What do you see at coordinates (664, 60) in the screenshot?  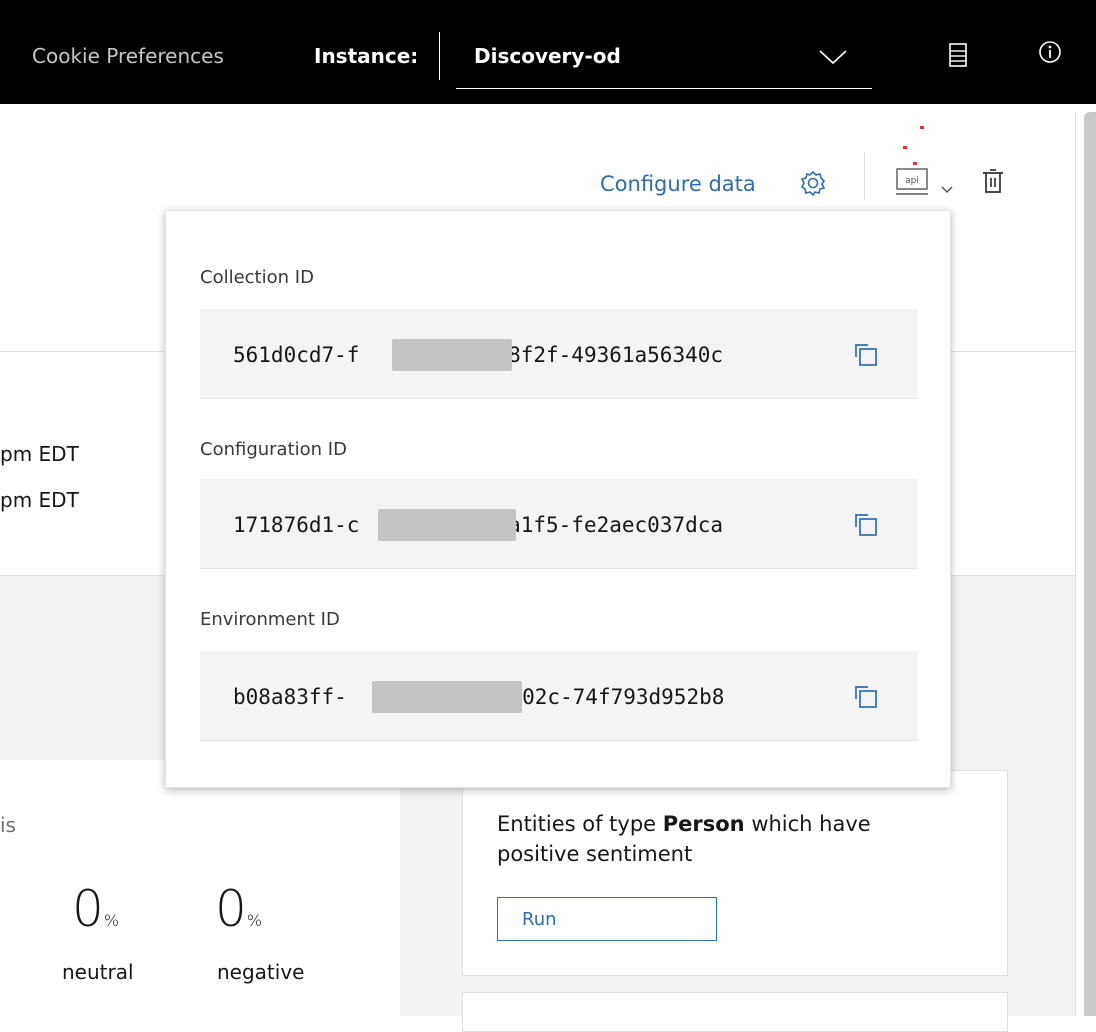 I see `instance-select: Discovery-od` at bounding box center [664, 60].